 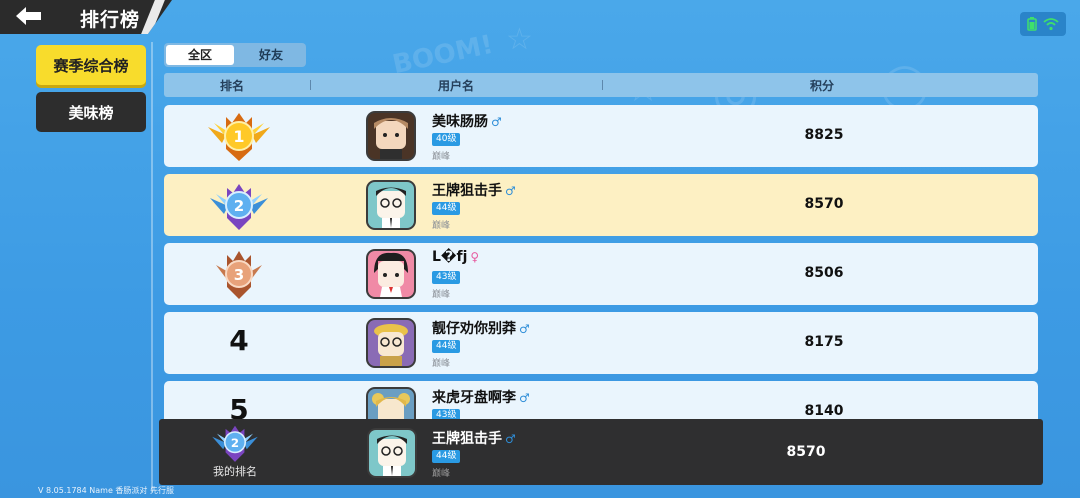 What do you see at coordinates (91, 65) in the screenshot?
I see `menu-season-ranking: 赛季综合榜` at bounding box center [91, 65].